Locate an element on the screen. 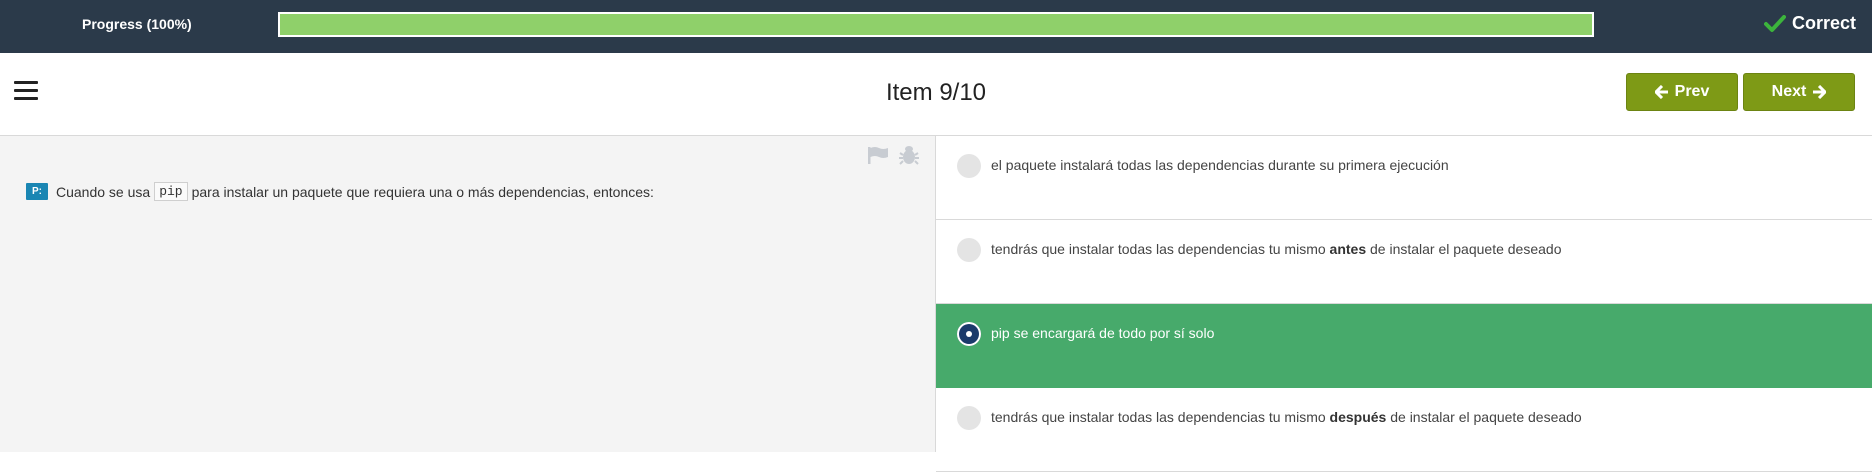 The image size is (1872, 472). progress-fill is located at coordinates (936, 24).